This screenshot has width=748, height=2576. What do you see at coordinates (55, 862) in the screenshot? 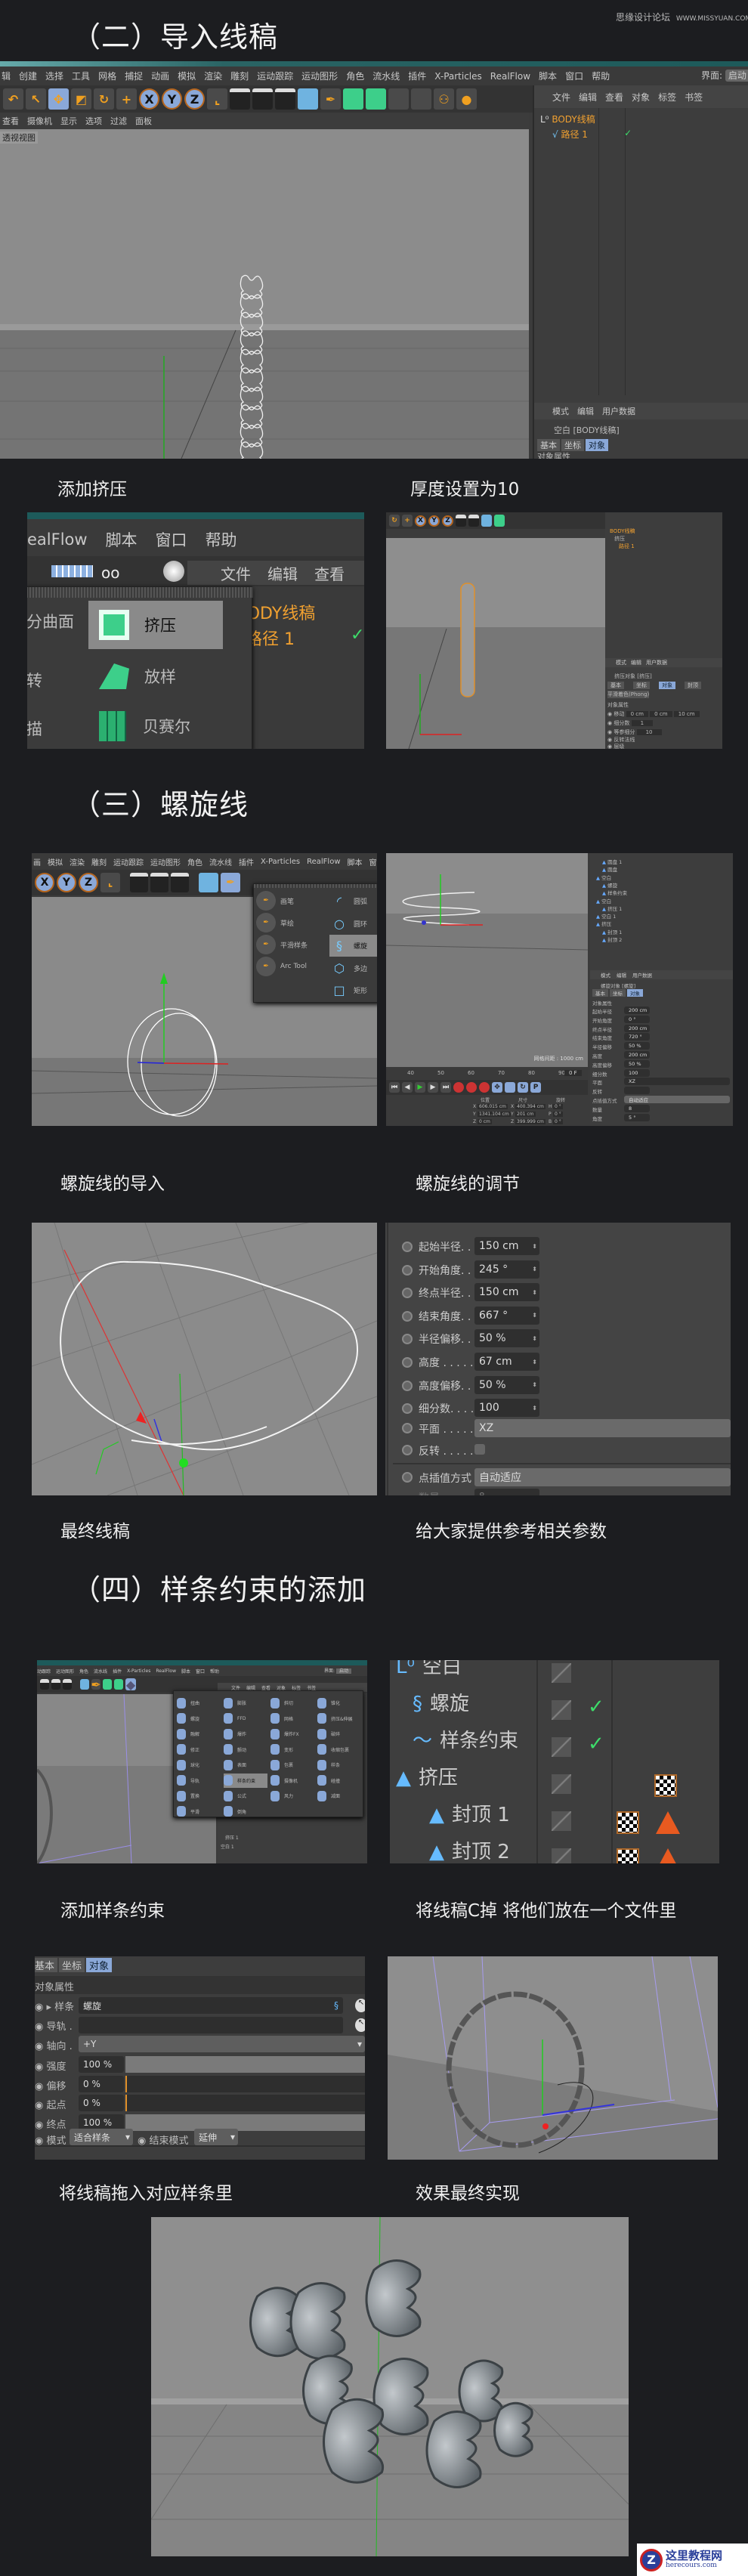
I see `menu-item: 模拟` at bounding box center [55, 862].